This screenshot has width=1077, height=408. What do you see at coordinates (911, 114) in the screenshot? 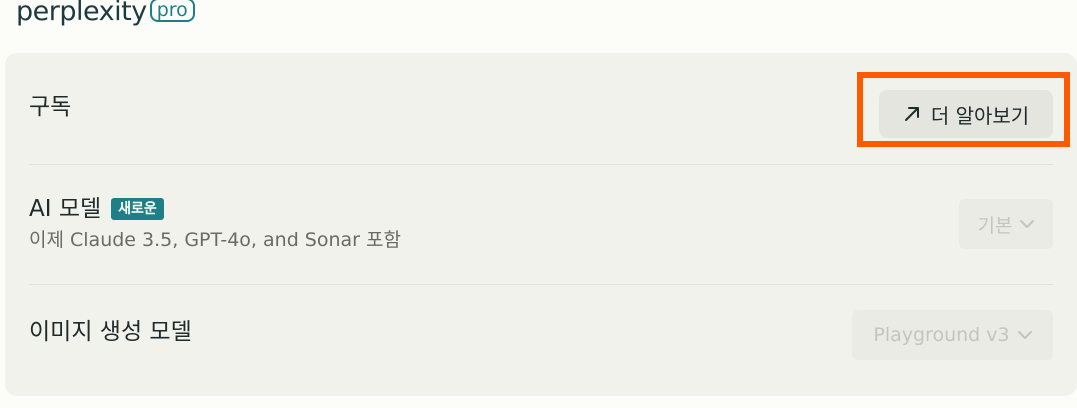
I see `arrow-up-right-icon` at bounding box center [911, 114].